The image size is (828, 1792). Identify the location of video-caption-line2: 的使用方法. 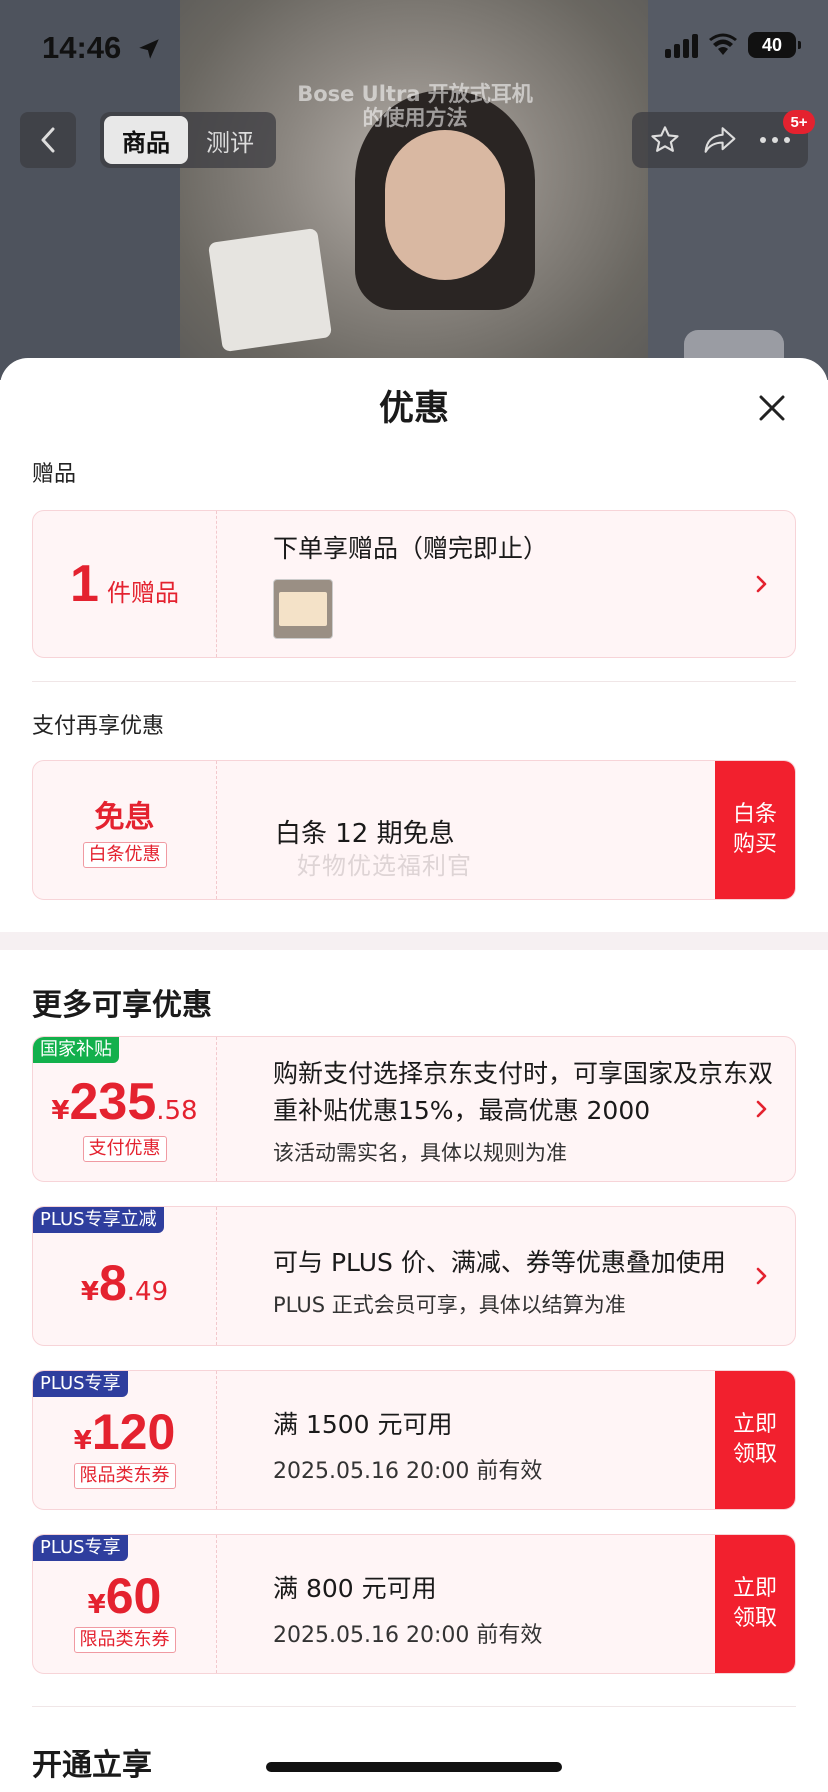
(415, 118).